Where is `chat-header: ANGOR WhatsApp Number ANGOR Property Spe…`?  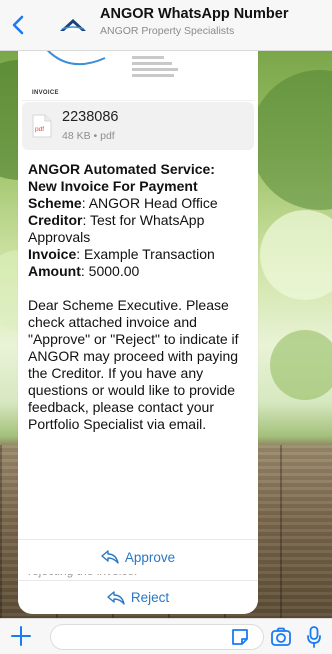 chat-header: ANGOR WhatsApp Number ANGOR Property Spe… is located at coordinates (166, 25).